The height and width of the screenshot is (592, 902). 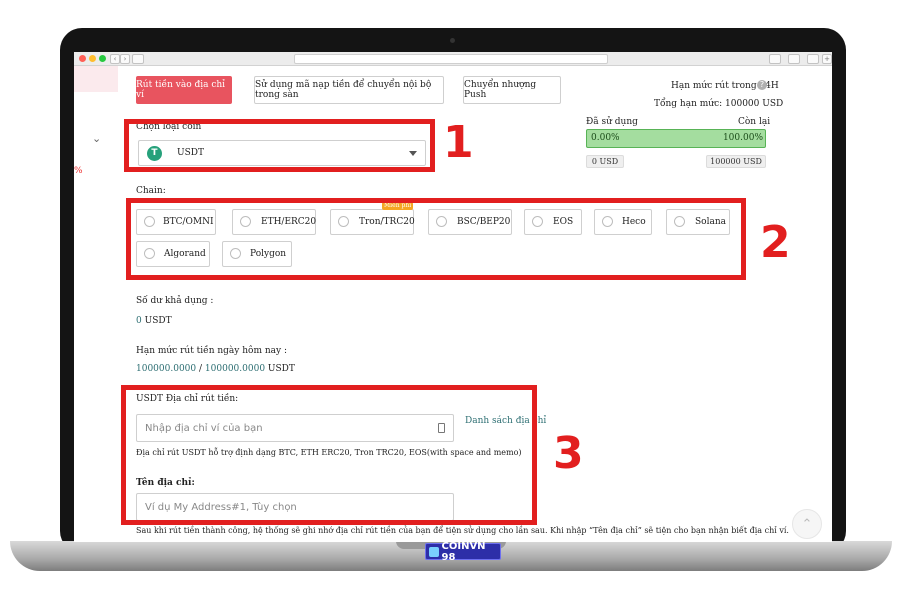 What do you see at coordinates (775, 59) in the screenshot?
I see `extension-icon` at bounding box center [775, 59].